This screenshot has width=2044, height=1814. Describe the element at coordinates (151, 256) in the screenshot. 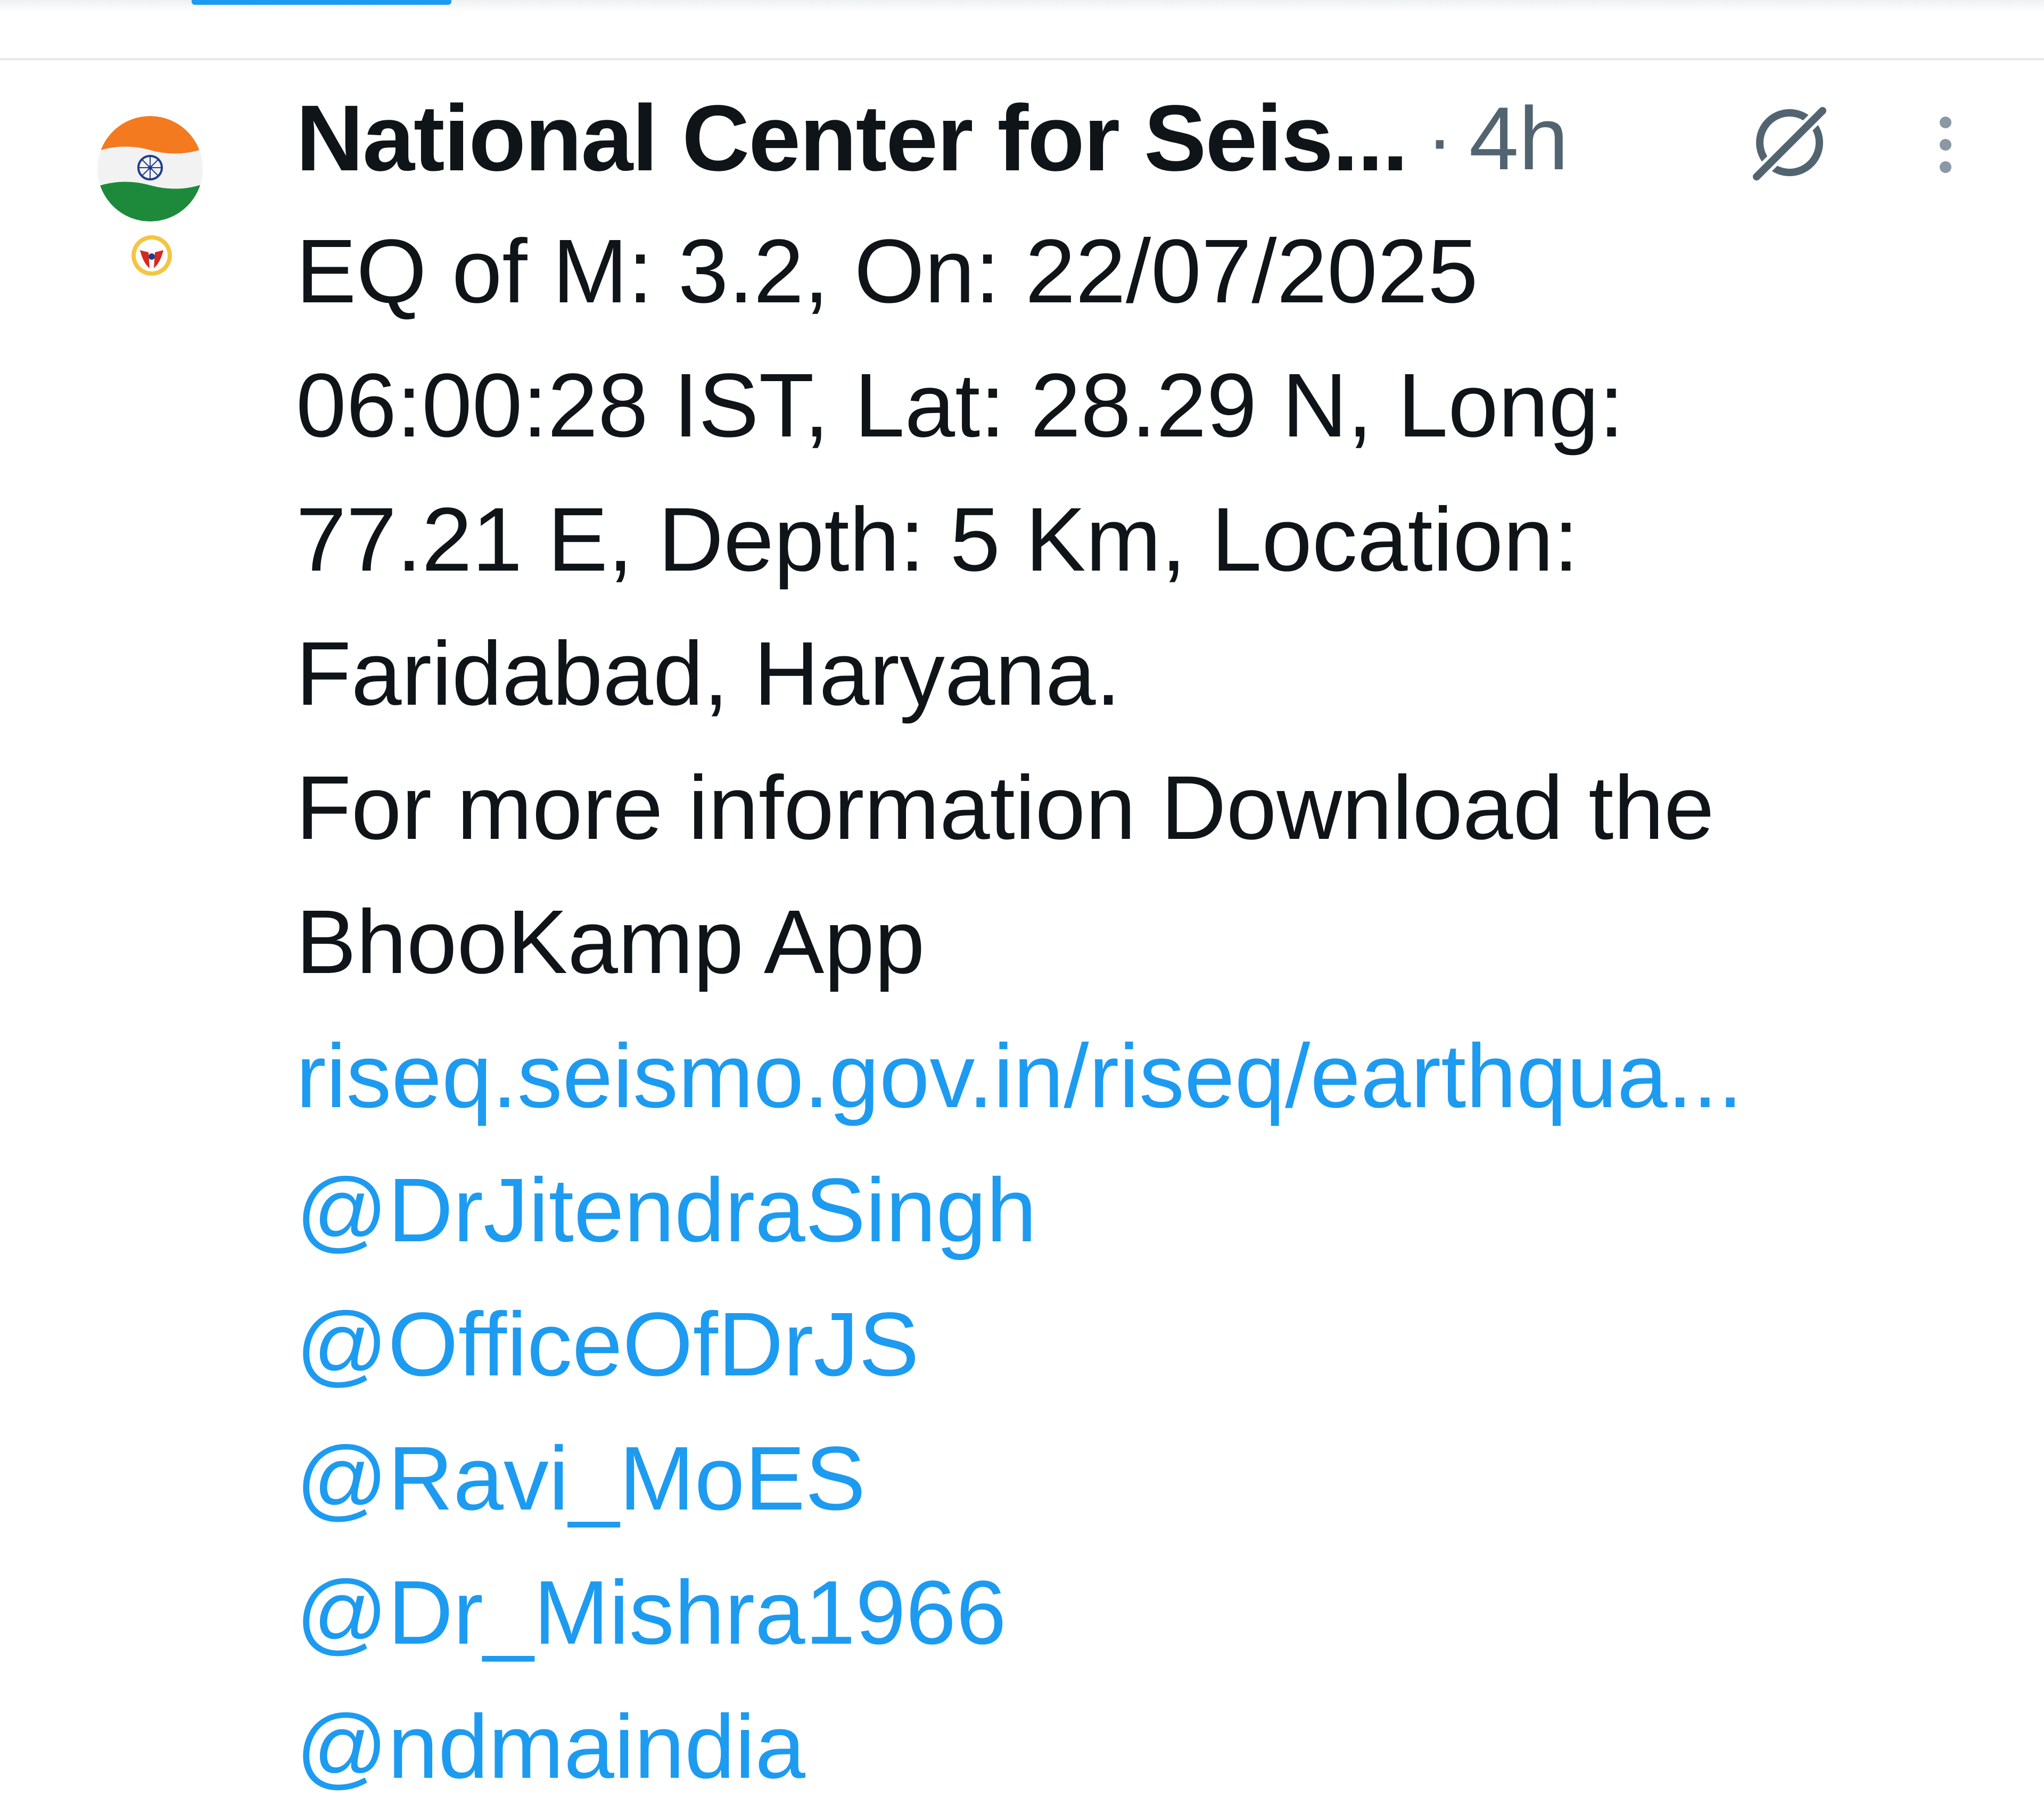

I see `affiliation-badge-icon` at that location.